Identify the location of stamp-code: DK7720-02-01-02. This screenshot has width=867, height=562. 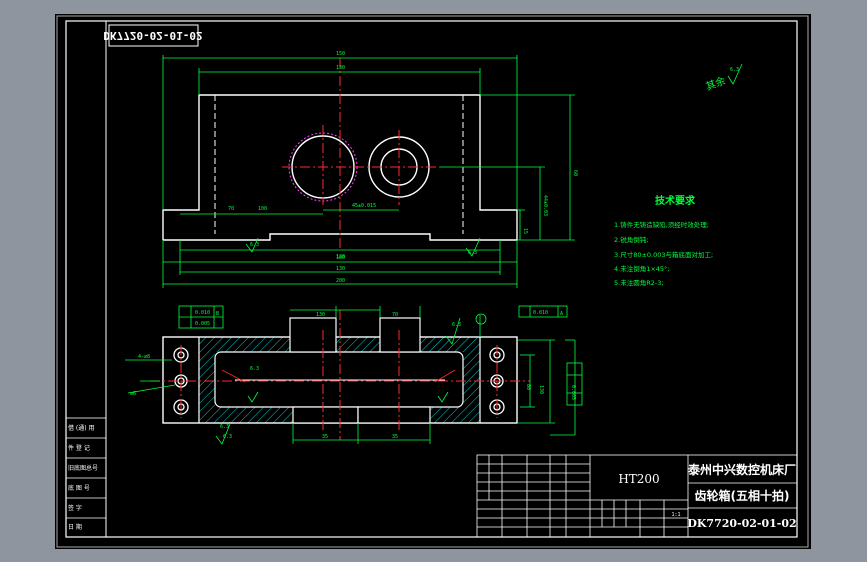
(152, 35).